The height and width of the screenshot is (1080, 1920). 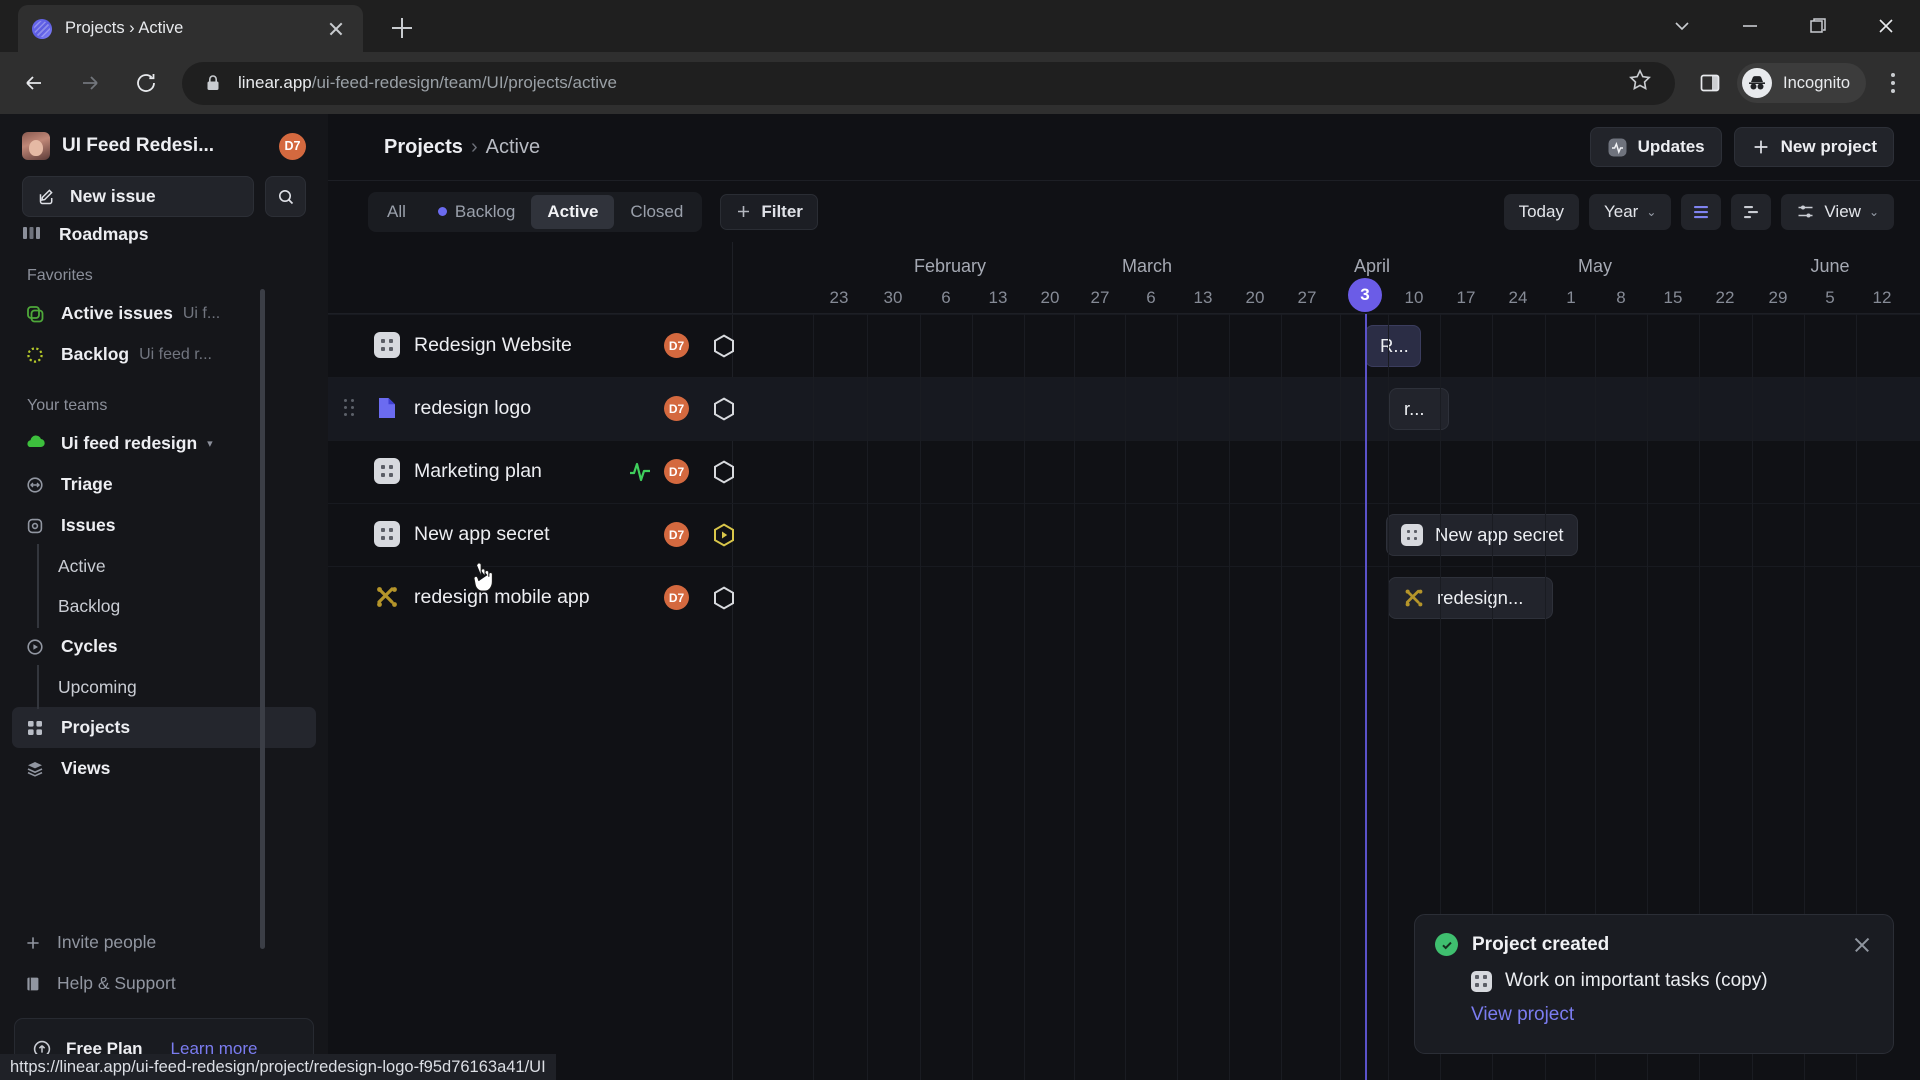 What do you see at coordinates (1751, 211) in the screenshot?
I see `timeline-view-icon` at bounding box center [1751, 211].